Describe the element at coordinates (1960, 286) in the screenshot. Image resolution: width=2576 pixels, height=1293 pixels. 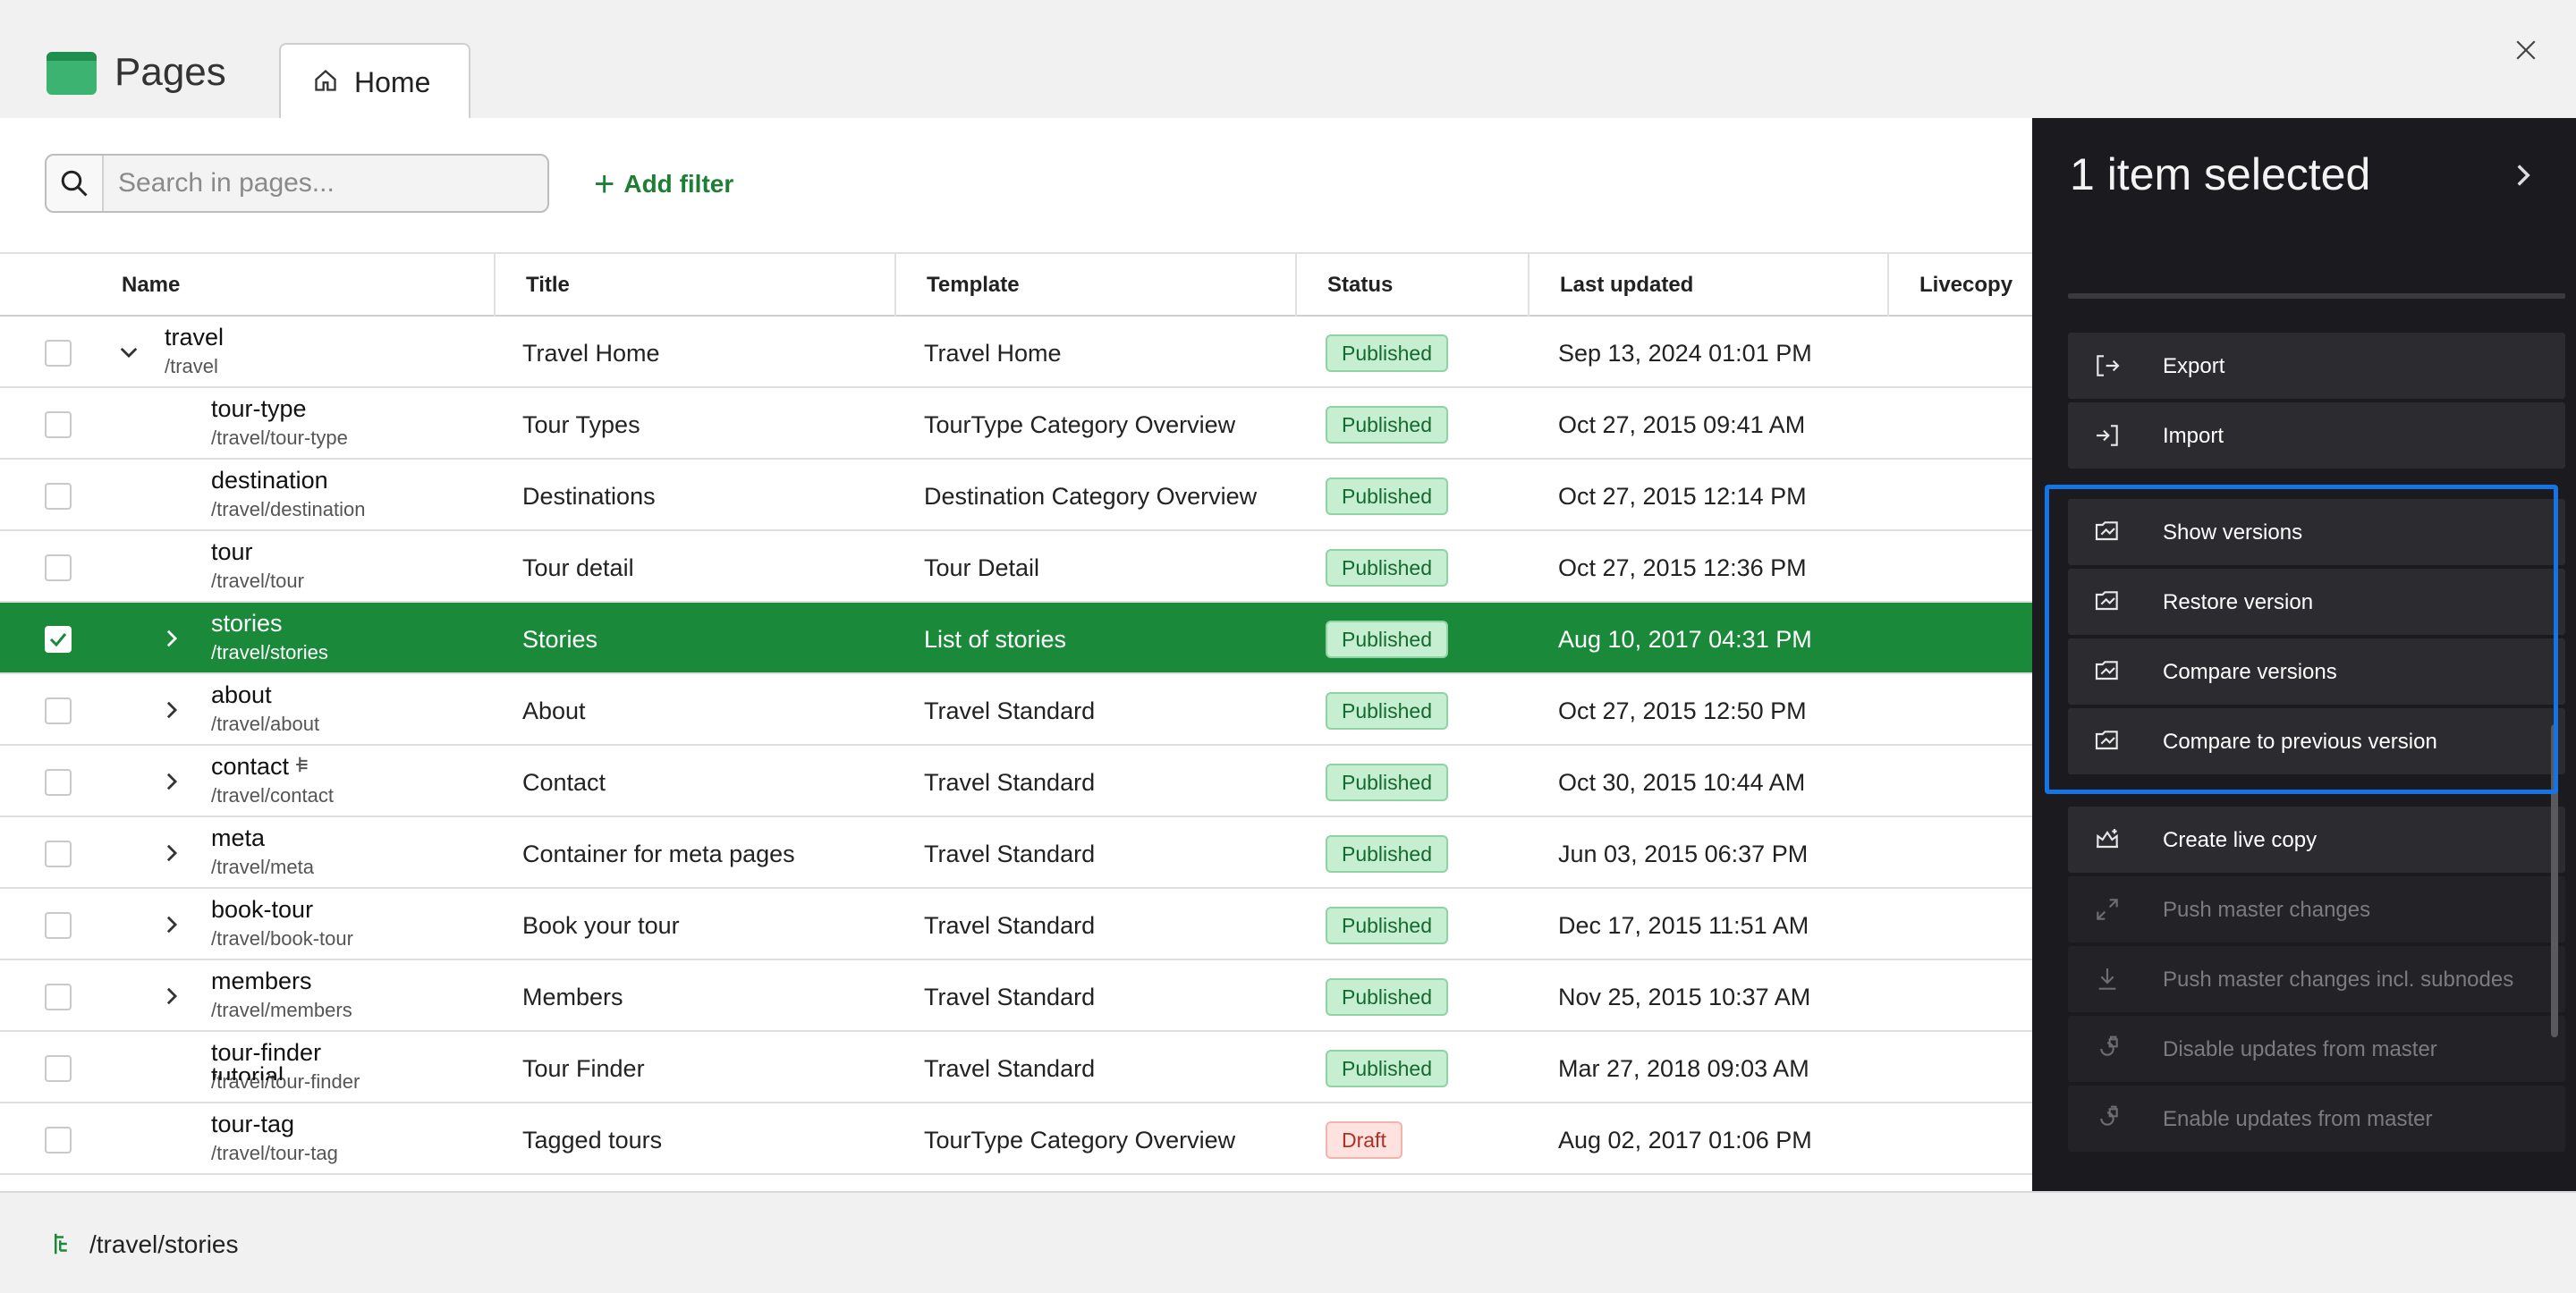
I see `column-livecopy: Livecopy` at that location.